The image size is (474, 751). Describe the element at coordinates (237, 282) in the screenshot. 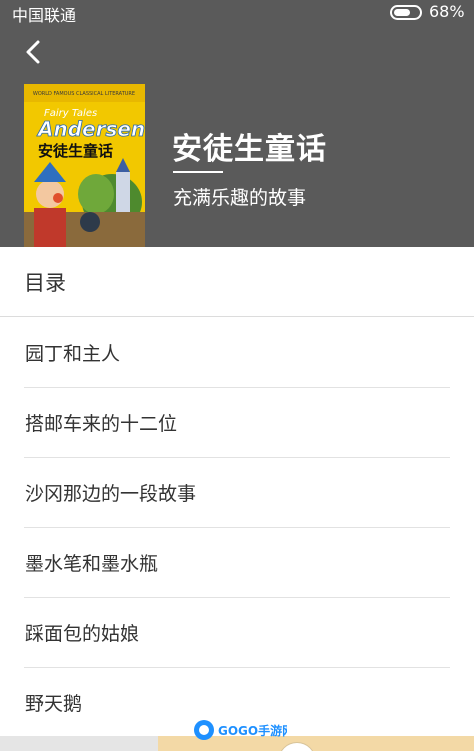

I see `toc-header: 目录` at that location.